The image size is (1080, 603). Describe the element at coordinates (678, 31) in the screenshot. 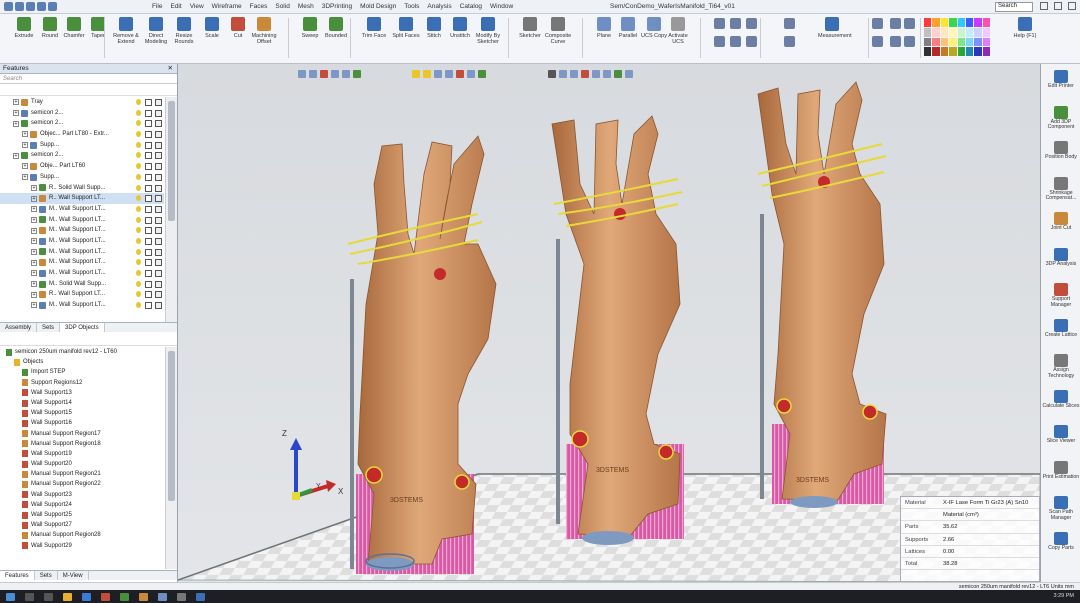

I see `ribbon-button-activate-ucs: Activate UCS` at that location.